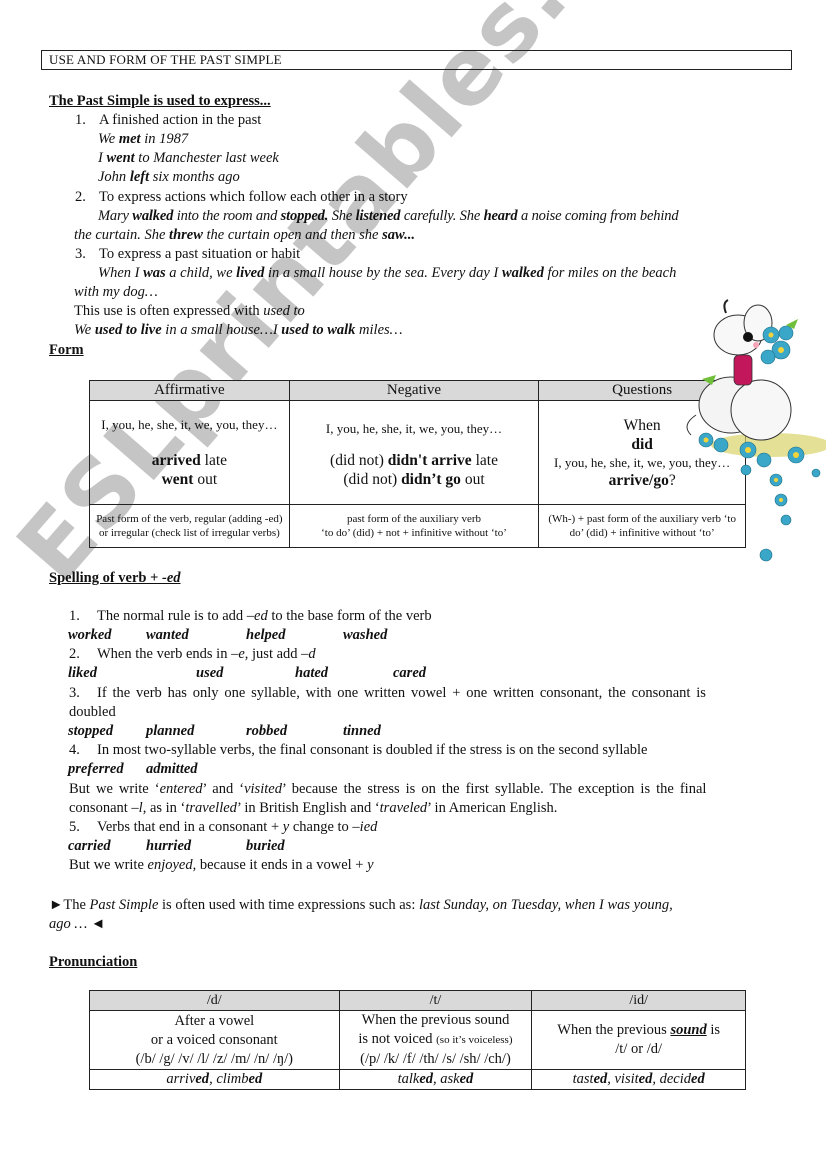 Image resolution: width=826 pixels, height=1169 pixels. I want to click on use-item-3: 3. To express a past situation or habit, so click(188, 254).